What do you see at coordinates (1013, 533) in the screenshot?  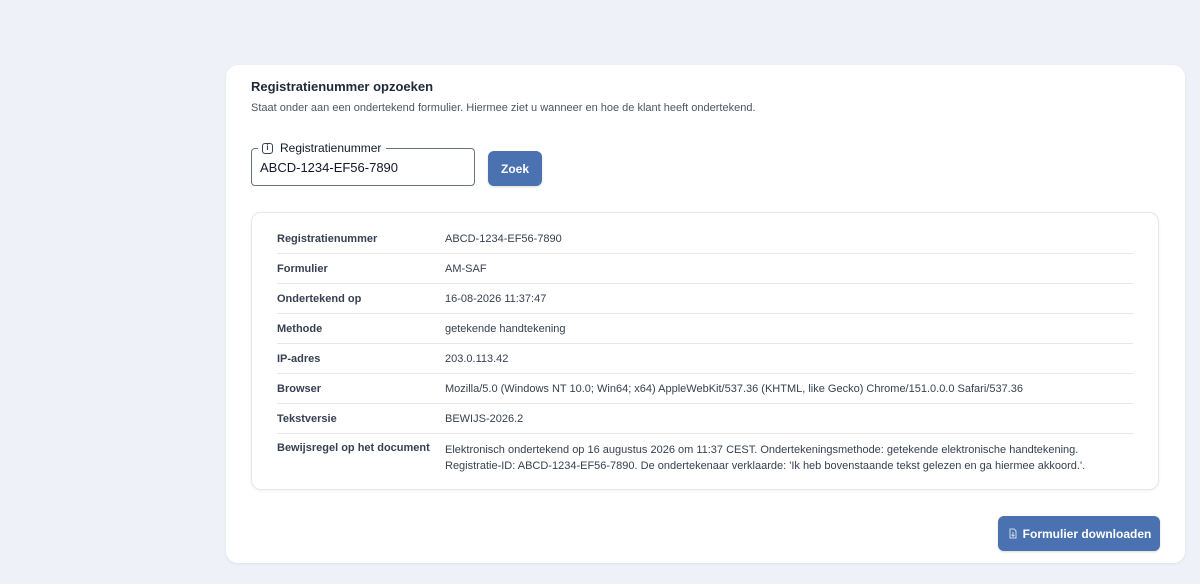 I see `document-download-icon` at bounding box center [1013, 533].